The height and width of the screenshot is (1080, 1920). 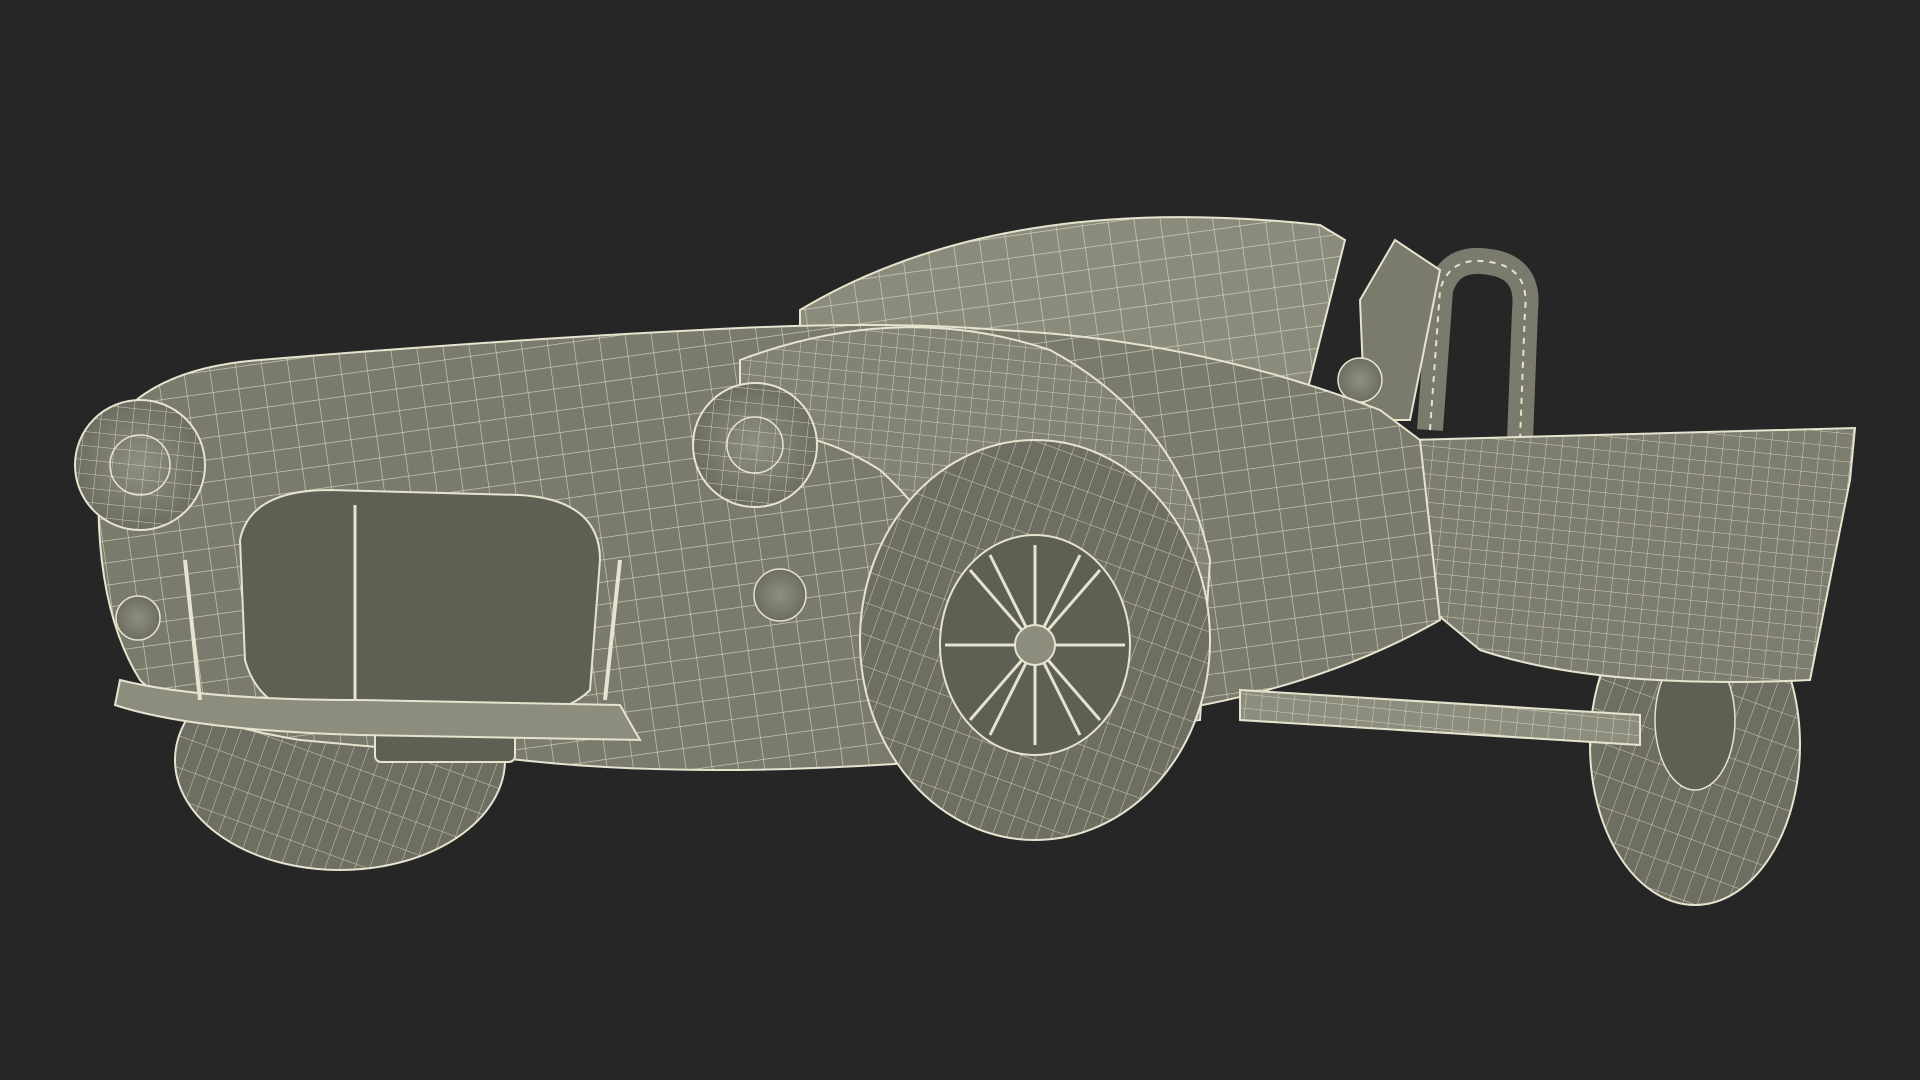 I want to click on right-headlight, so click(x=755, y=445).